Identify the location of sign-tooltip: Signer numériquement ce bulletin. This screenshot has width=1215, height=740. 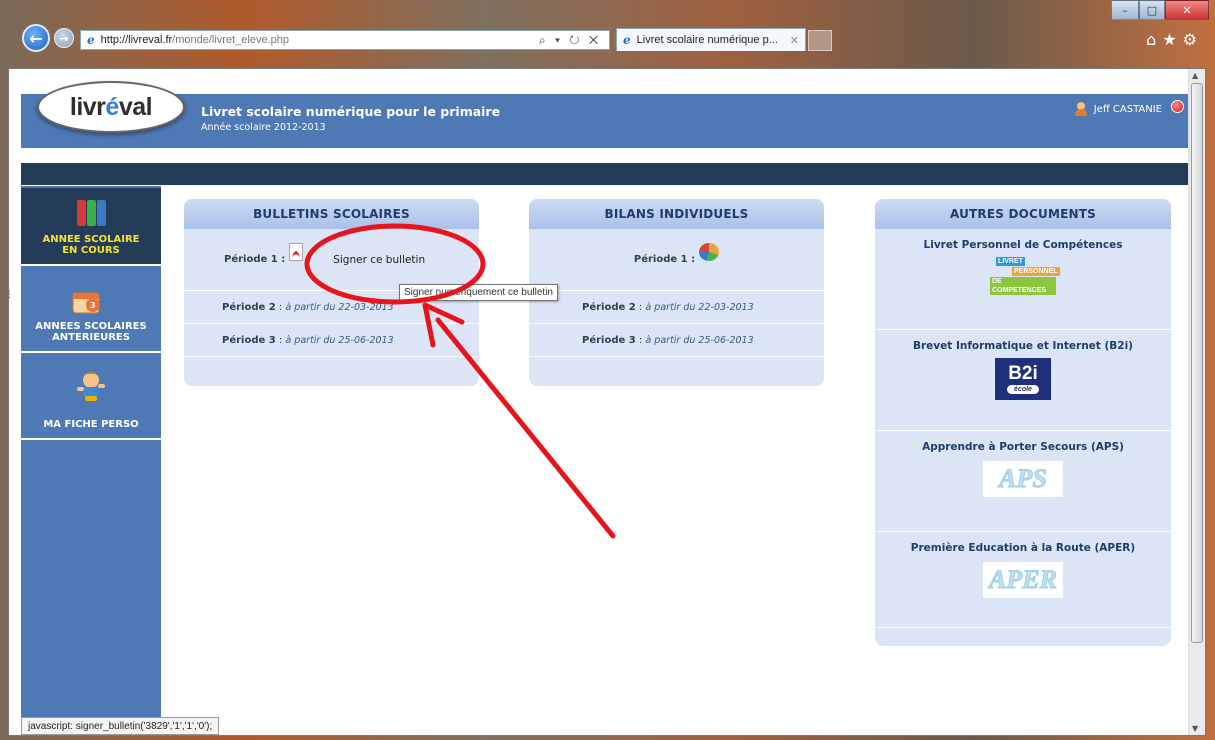
(478, 292).